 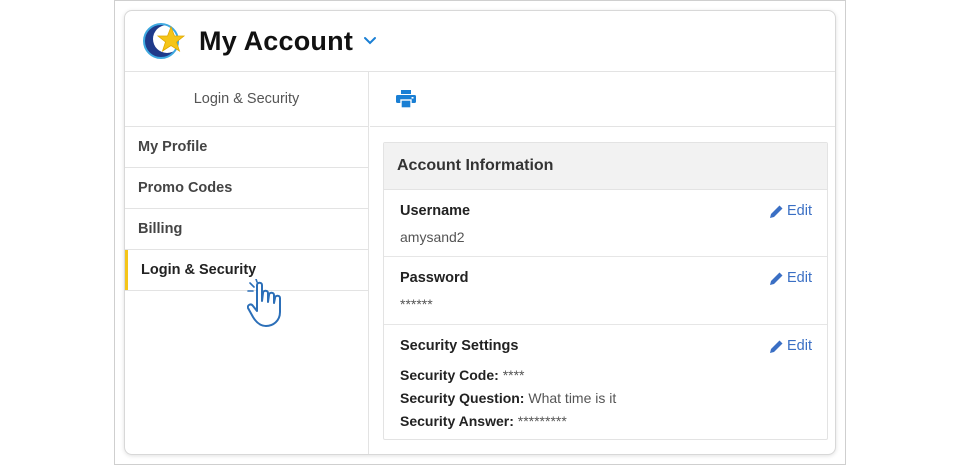 I want to click on sidebar-heading: Login & Security, so click(x=246, y=99).